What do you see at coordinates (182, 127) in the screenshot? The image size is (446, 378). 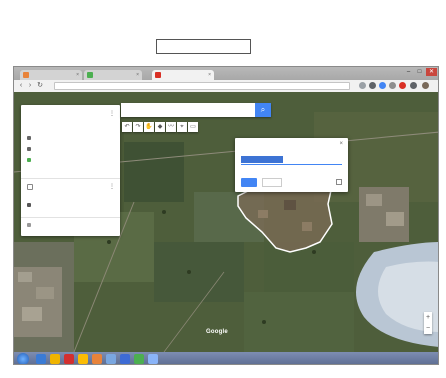 I see `directions-icon: ⌖` at bounding box center [182, 127].